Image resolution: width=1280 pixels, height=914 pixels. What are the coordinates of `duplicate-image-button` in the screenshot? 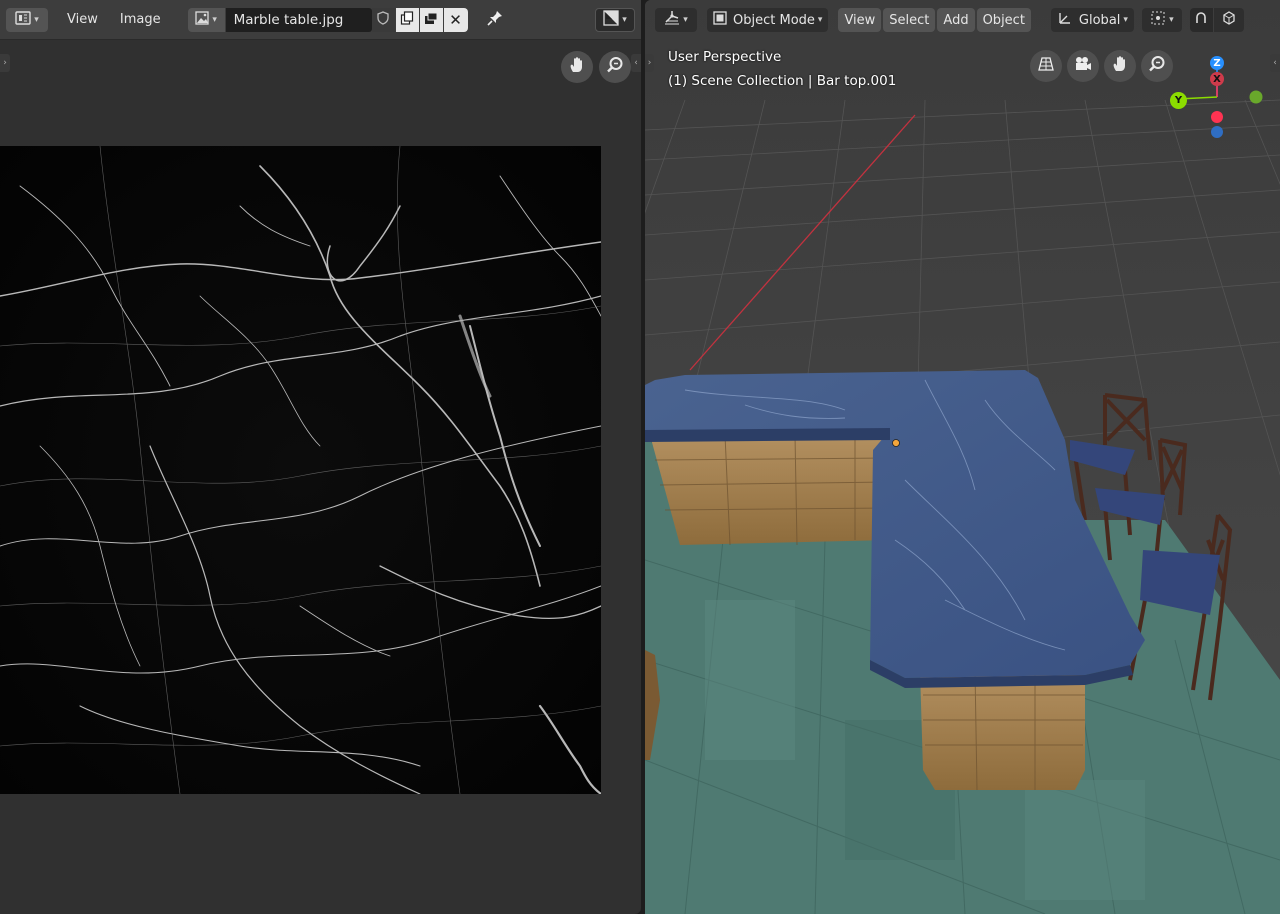 It's located at (407, 19).